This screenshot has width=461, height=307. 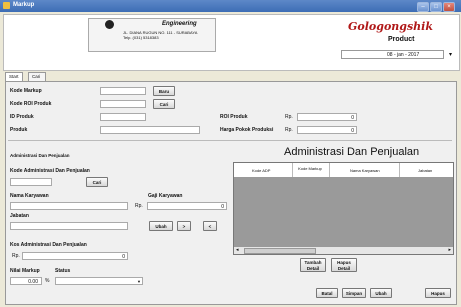 I want to click on ubah-detail-button: Ubah, so click(x=161, y=226).